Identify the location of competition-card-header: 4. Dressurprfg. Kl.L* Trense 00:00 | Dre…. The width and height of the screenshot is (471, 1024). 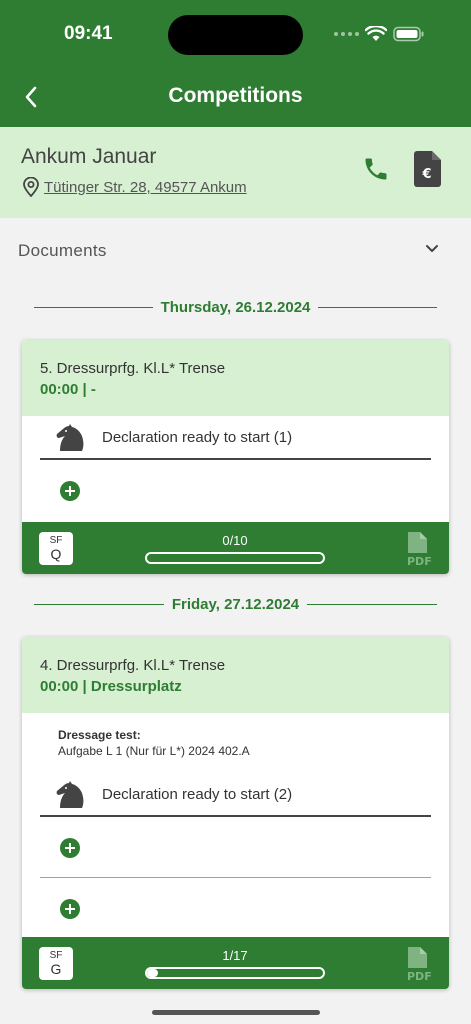
(235, 675).